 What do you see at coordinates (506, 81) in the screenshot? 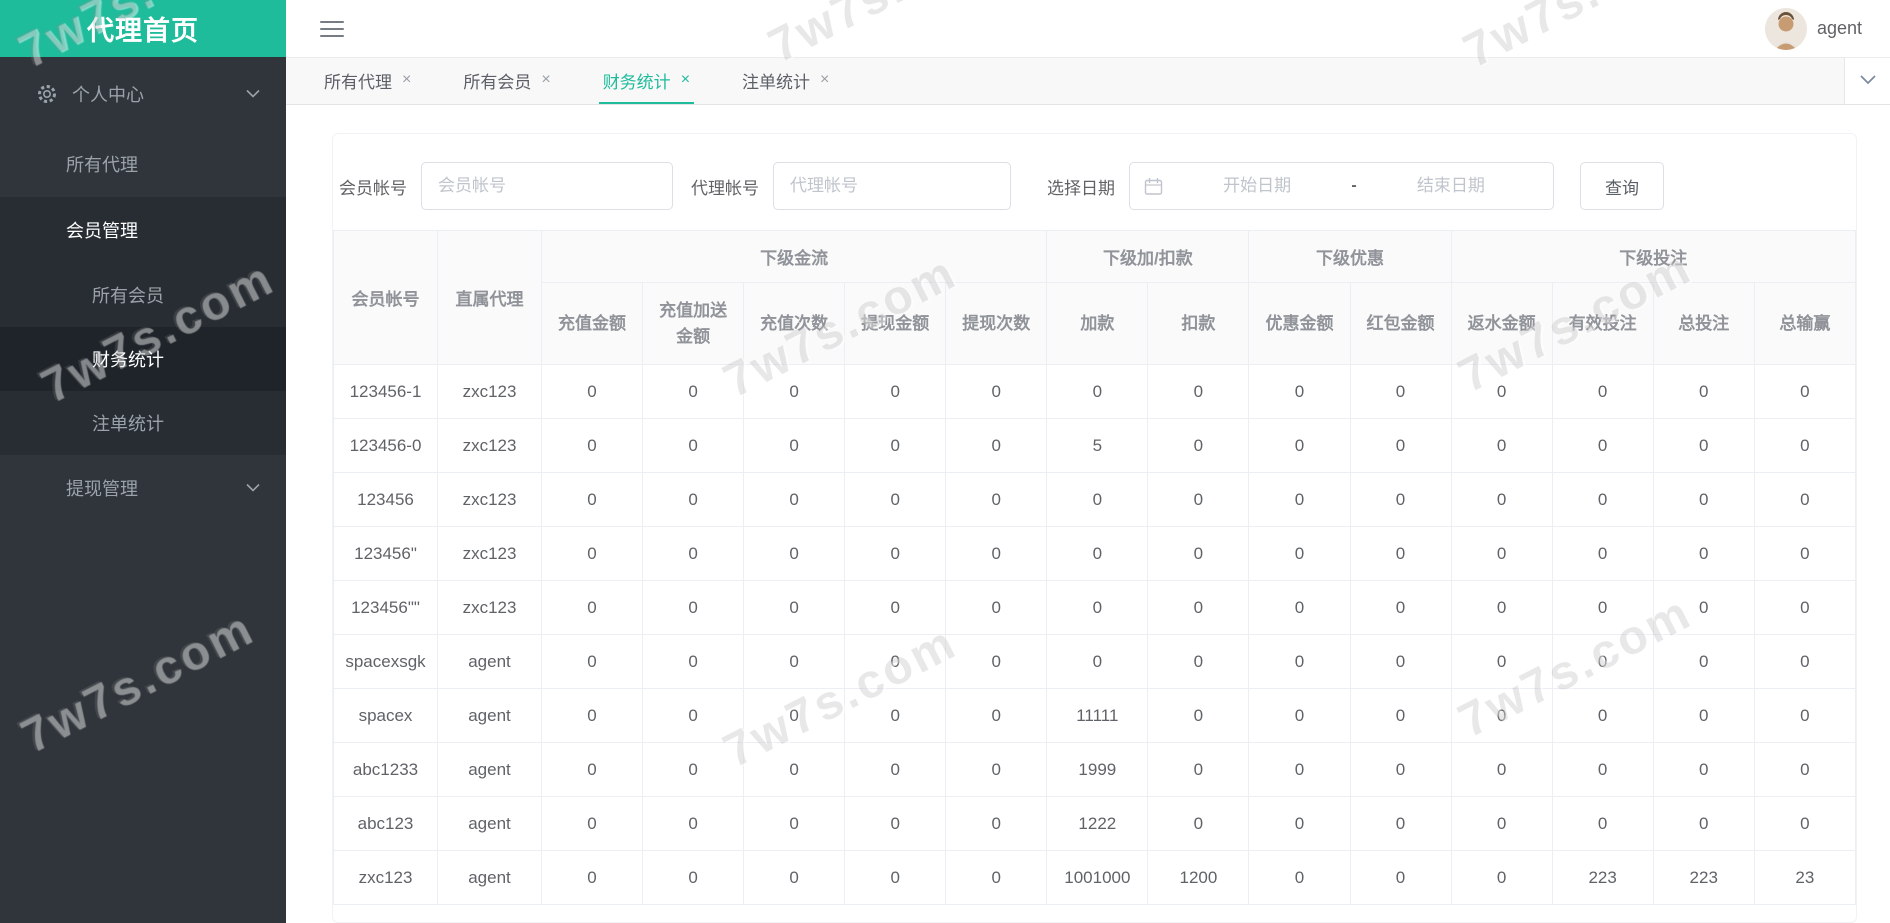
I see `tab-all-members: 所有会员 ×` at bounding box center [506, 81].